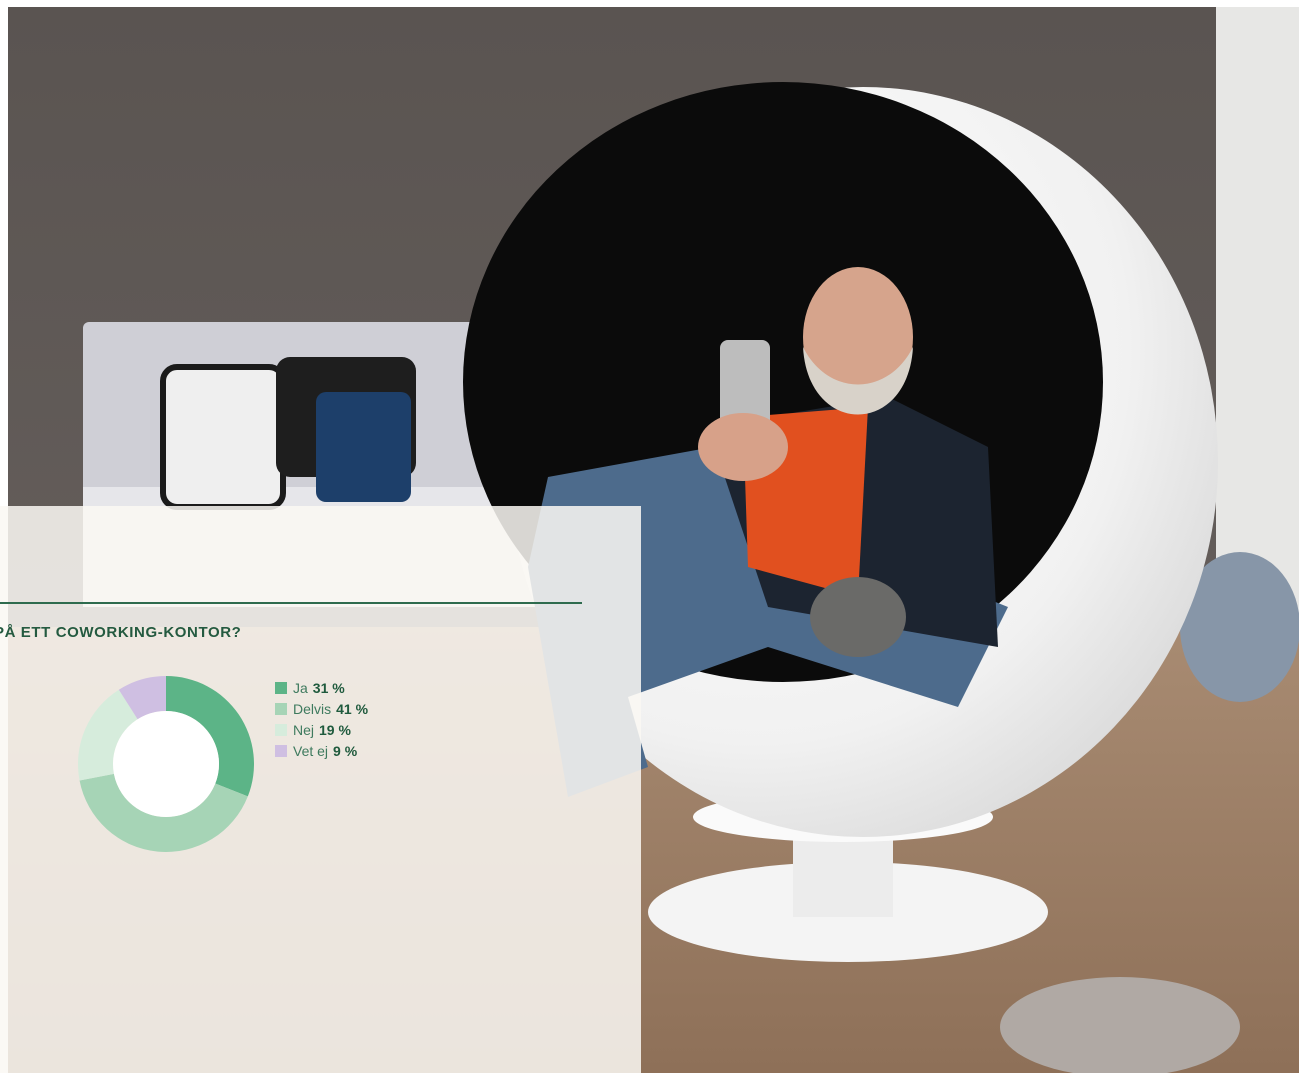 This screenshot has width=1299, height=1073. Describe the element at coordinates (281, 688) in the screenshot. I see `legend-swatch-ja` at that location.